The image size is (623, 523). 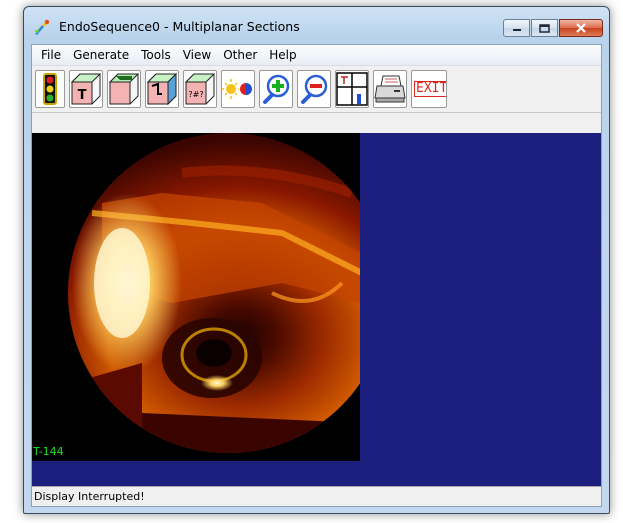 I want to click on close-icon, so click(x=581, y=28).